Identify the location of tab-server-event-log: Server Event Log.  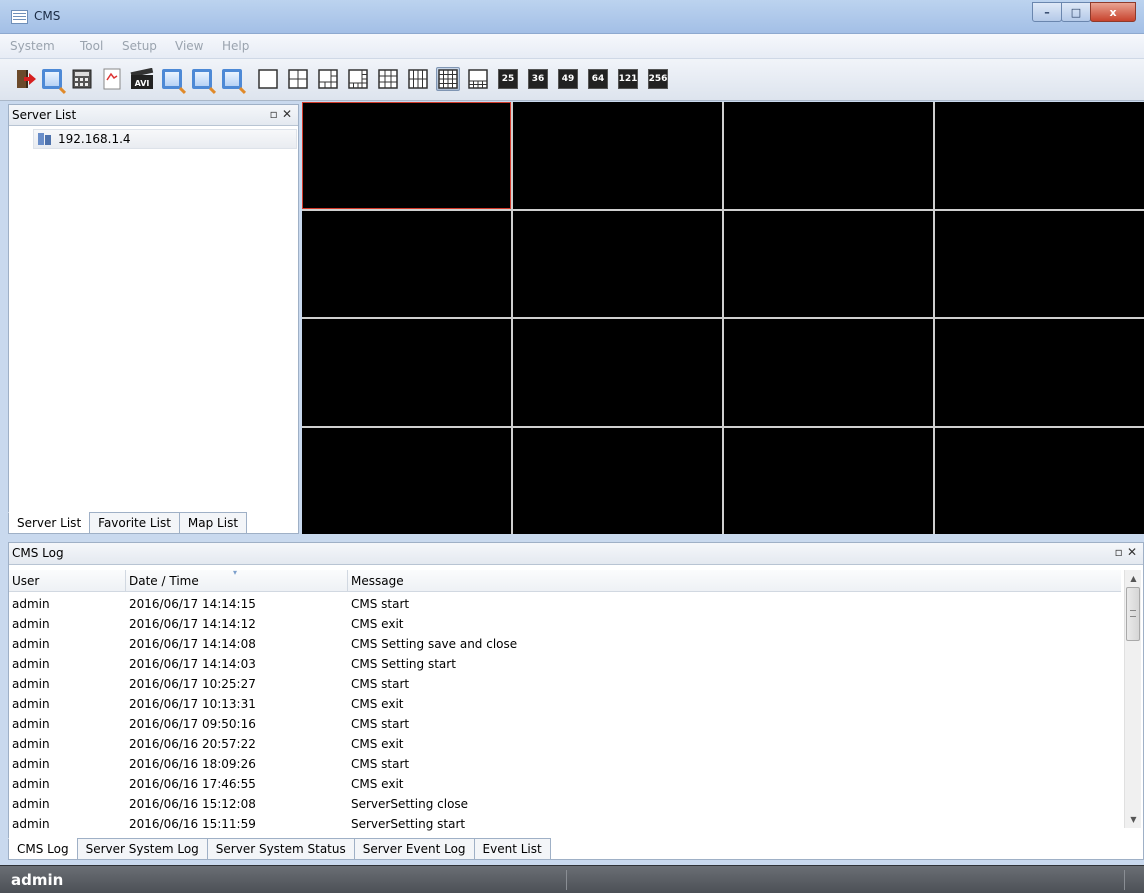
(414, 849).